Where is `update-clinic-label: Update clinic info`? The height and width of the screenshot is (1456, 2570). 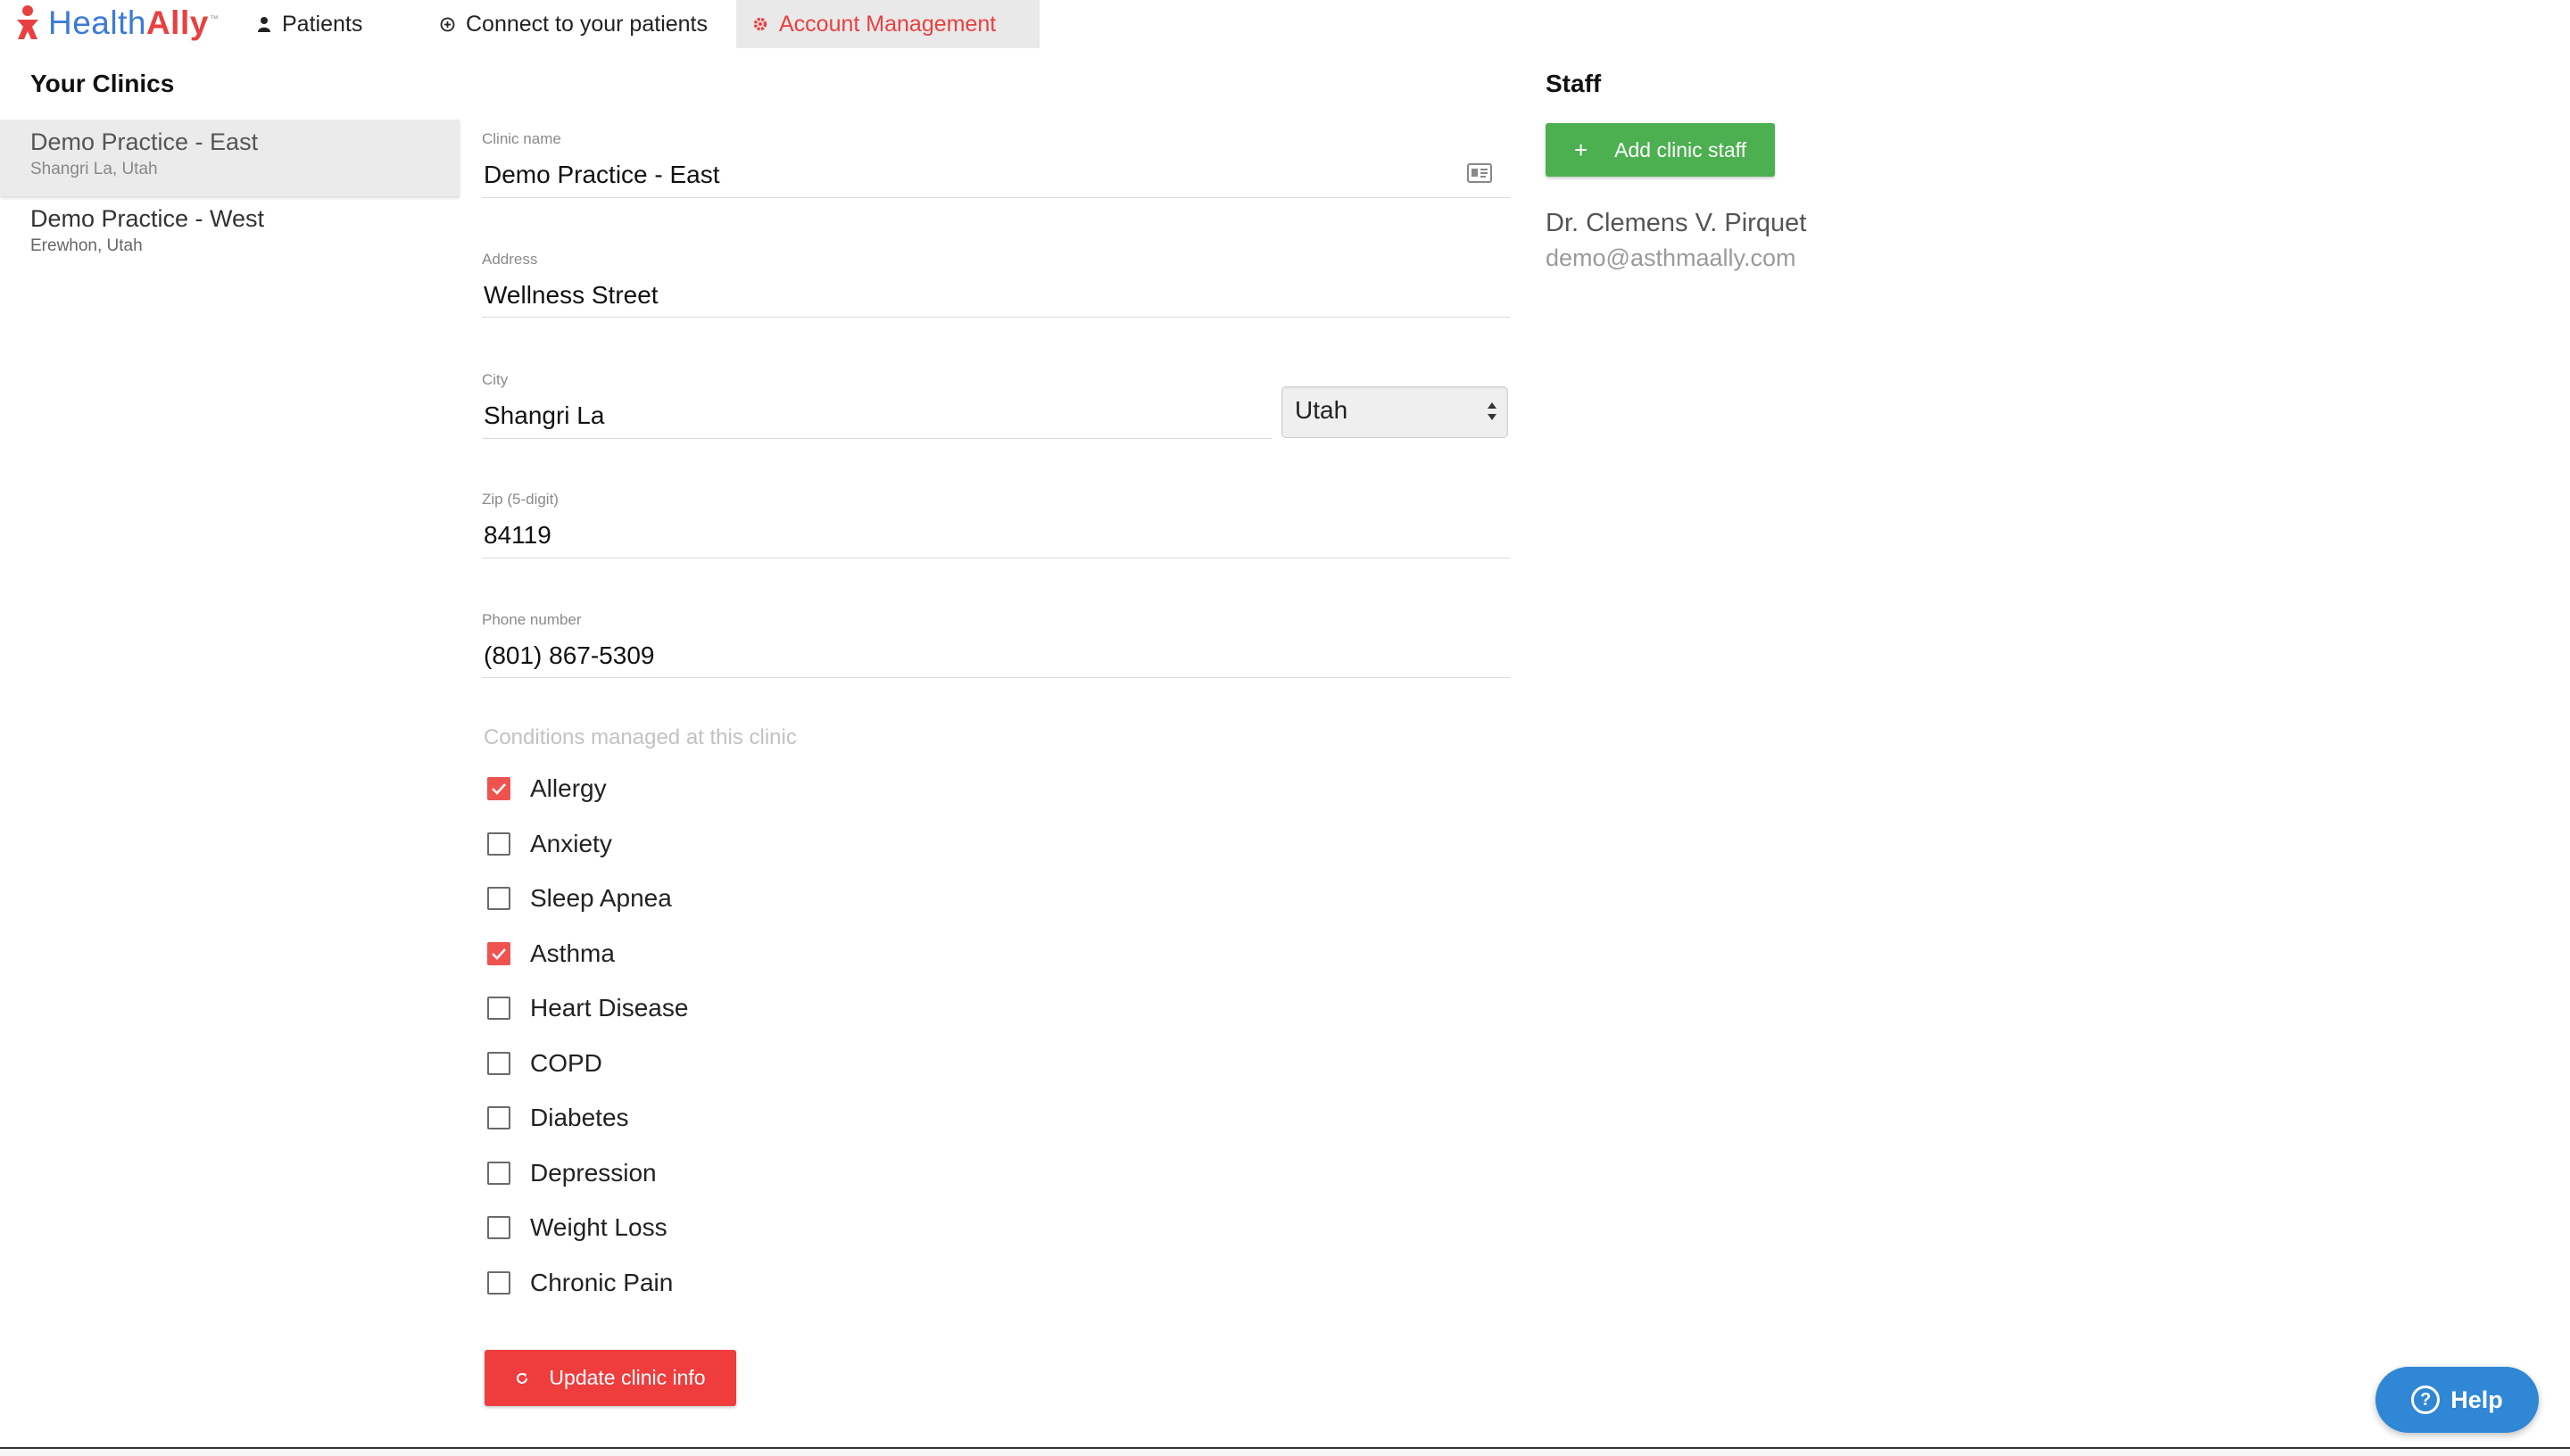
update-clinic-label: Update clinic info is located at coordinates (628, 1378).